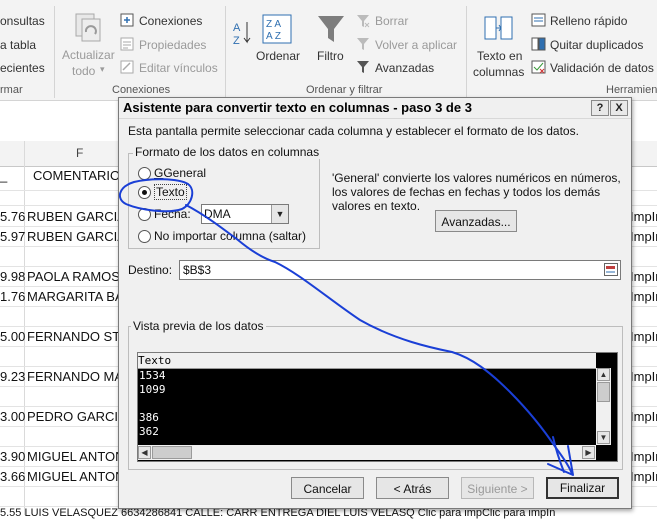  Describe the element at coordinates (144, 192) in the screenshot. I see `texto-radio` at that location.